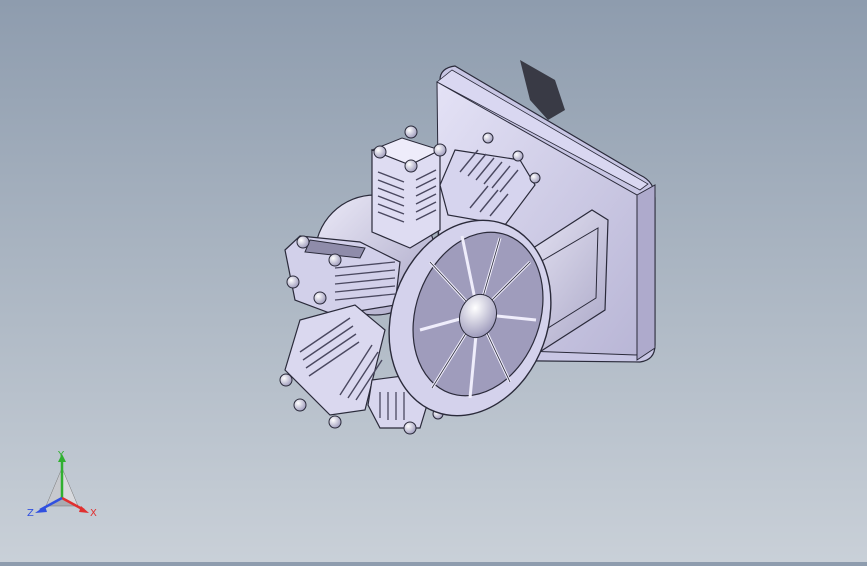 This screenshot has width=867, height=566. What do you see at coordinates (30, 513) in the screenshot?
I see `z-axis-label: Z` at bounding box center [30, 513].